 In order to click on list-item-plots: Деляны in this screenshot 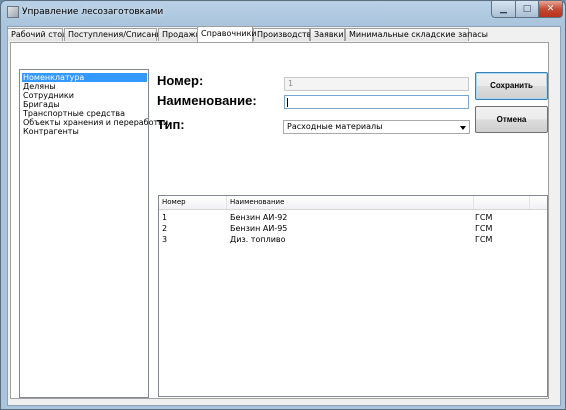, I will do `click(40, 86)`.